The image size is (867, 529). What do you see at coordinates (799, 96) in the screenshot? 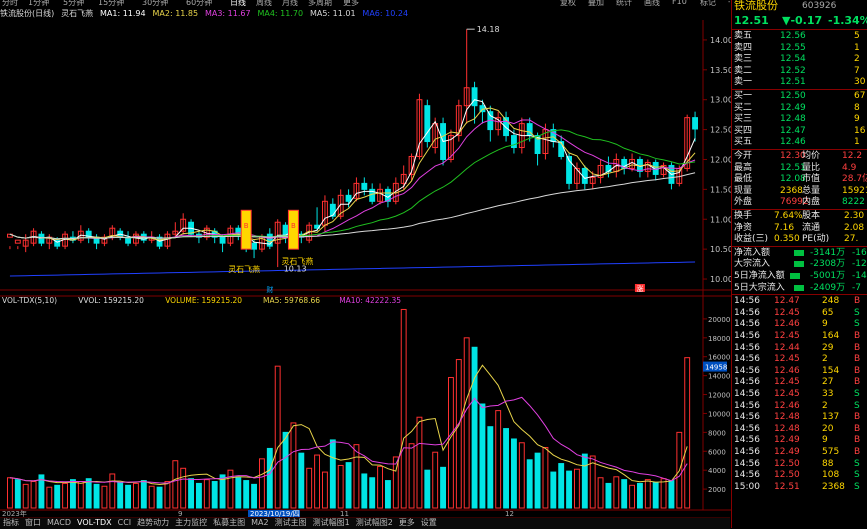
I see `quote-row: 买一 12.50 67` at bounding box center [799, 96].